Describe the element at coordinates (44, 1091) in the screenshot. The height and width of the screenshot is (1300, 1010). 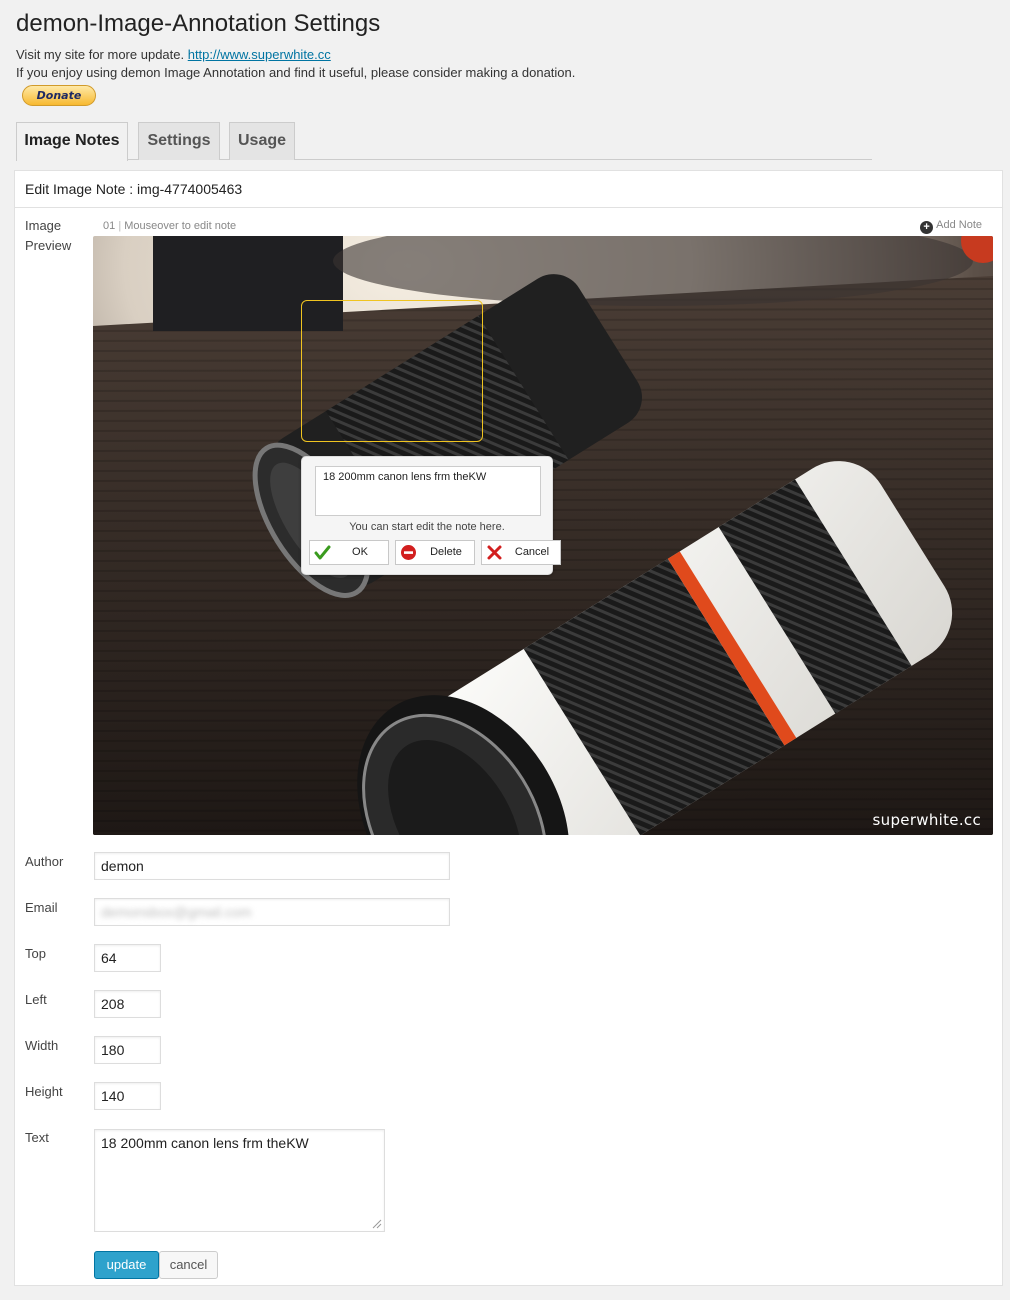
I see `height-label: Height` at that location.